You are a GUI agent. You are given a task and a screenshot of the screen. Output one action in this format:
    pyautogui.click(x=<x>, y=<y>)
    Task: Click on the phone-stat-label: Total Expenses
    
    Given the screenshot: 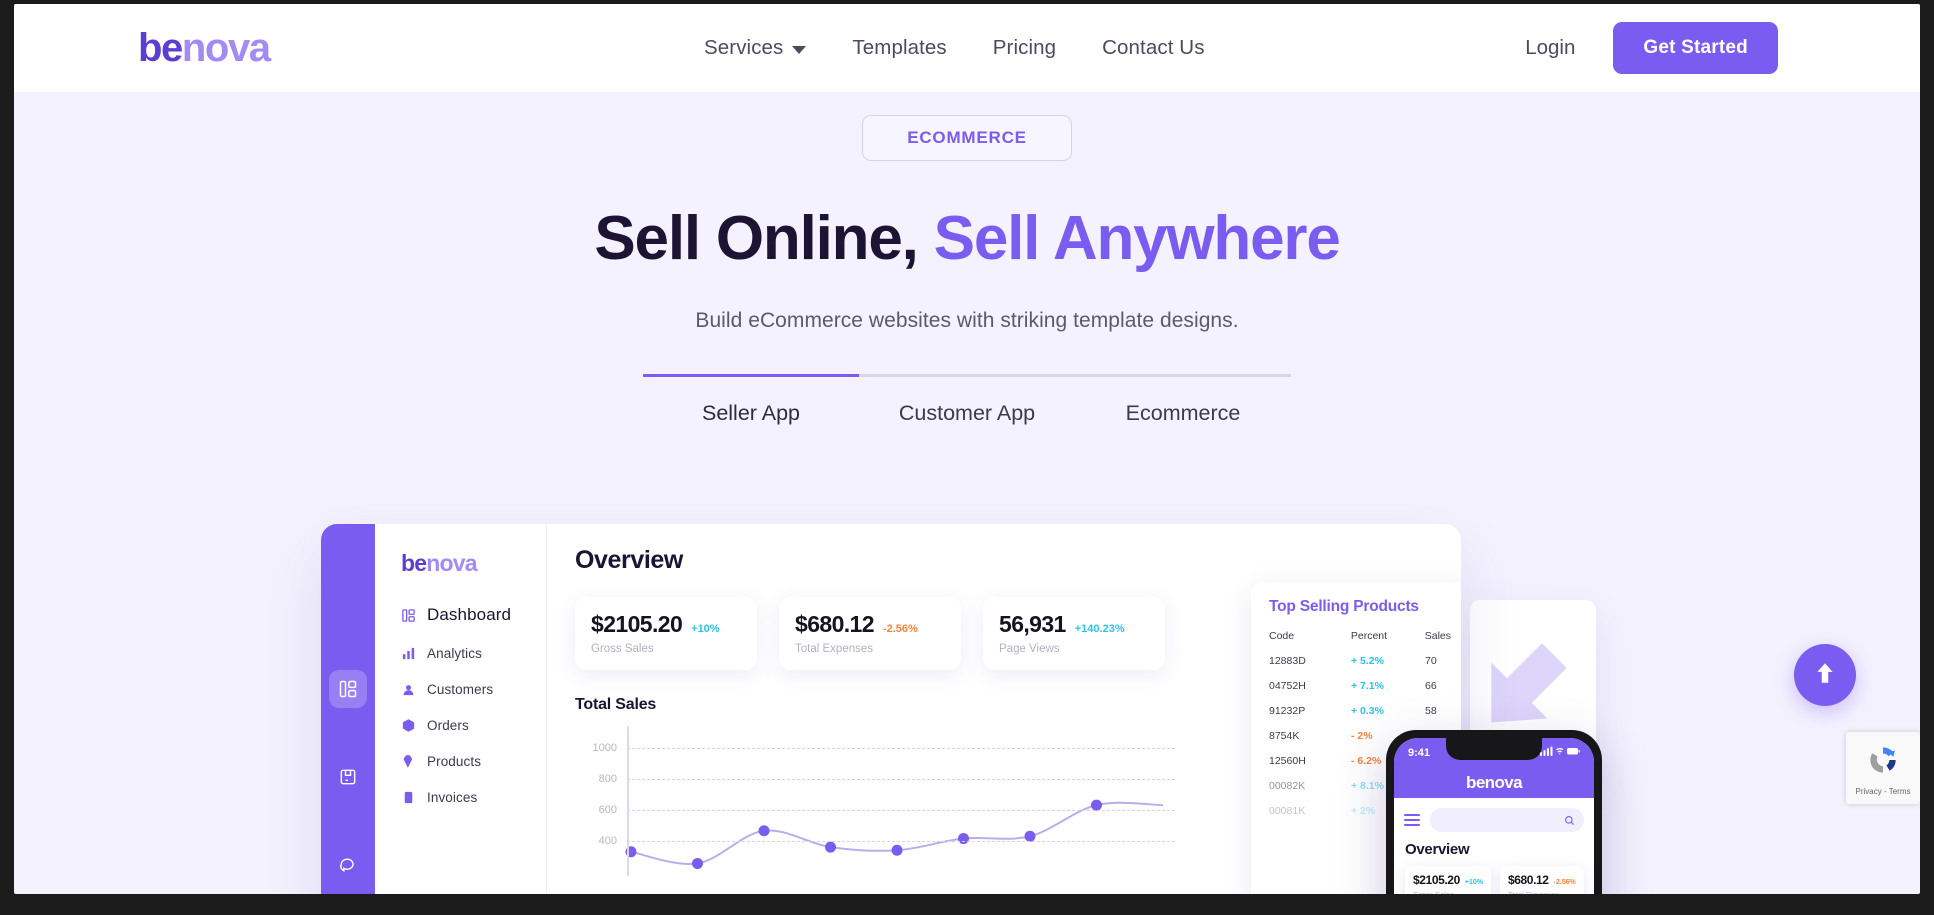 What is the action you would take?
    pyautogui.click(x=1542, y=892)
    